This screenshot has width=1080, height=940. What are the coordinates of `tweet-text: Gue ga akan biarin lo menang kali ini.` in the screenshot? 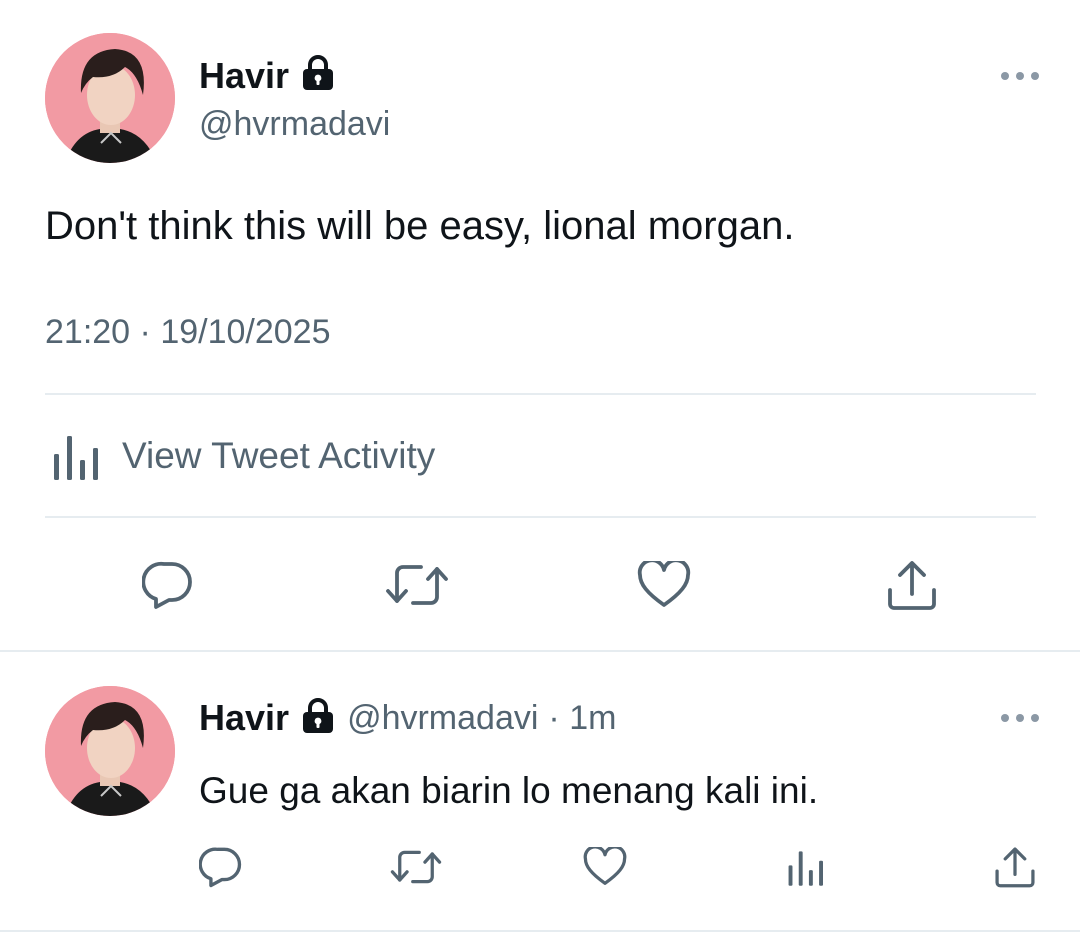 It's located at (509, 790).